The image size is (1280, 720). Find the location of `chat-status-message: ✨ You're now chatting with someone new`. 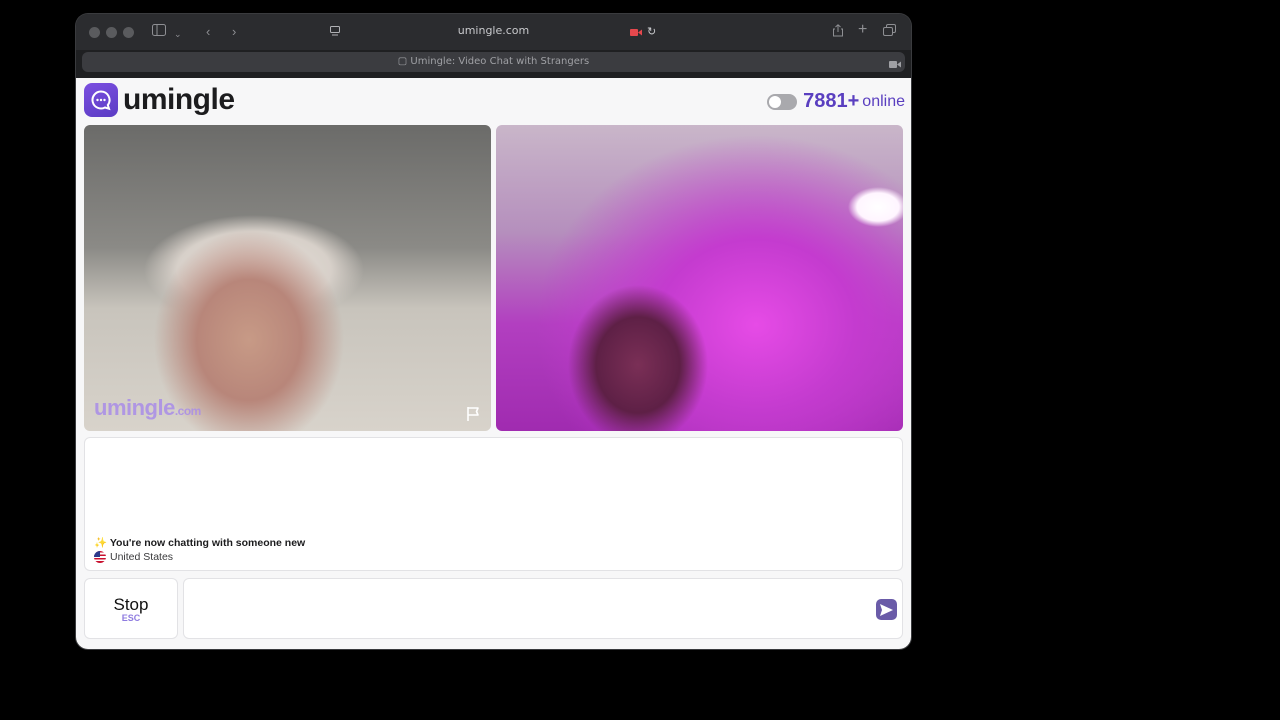

chat-status-message: ✨ You're now chatting with someone new is located at coordinates (199, 542).